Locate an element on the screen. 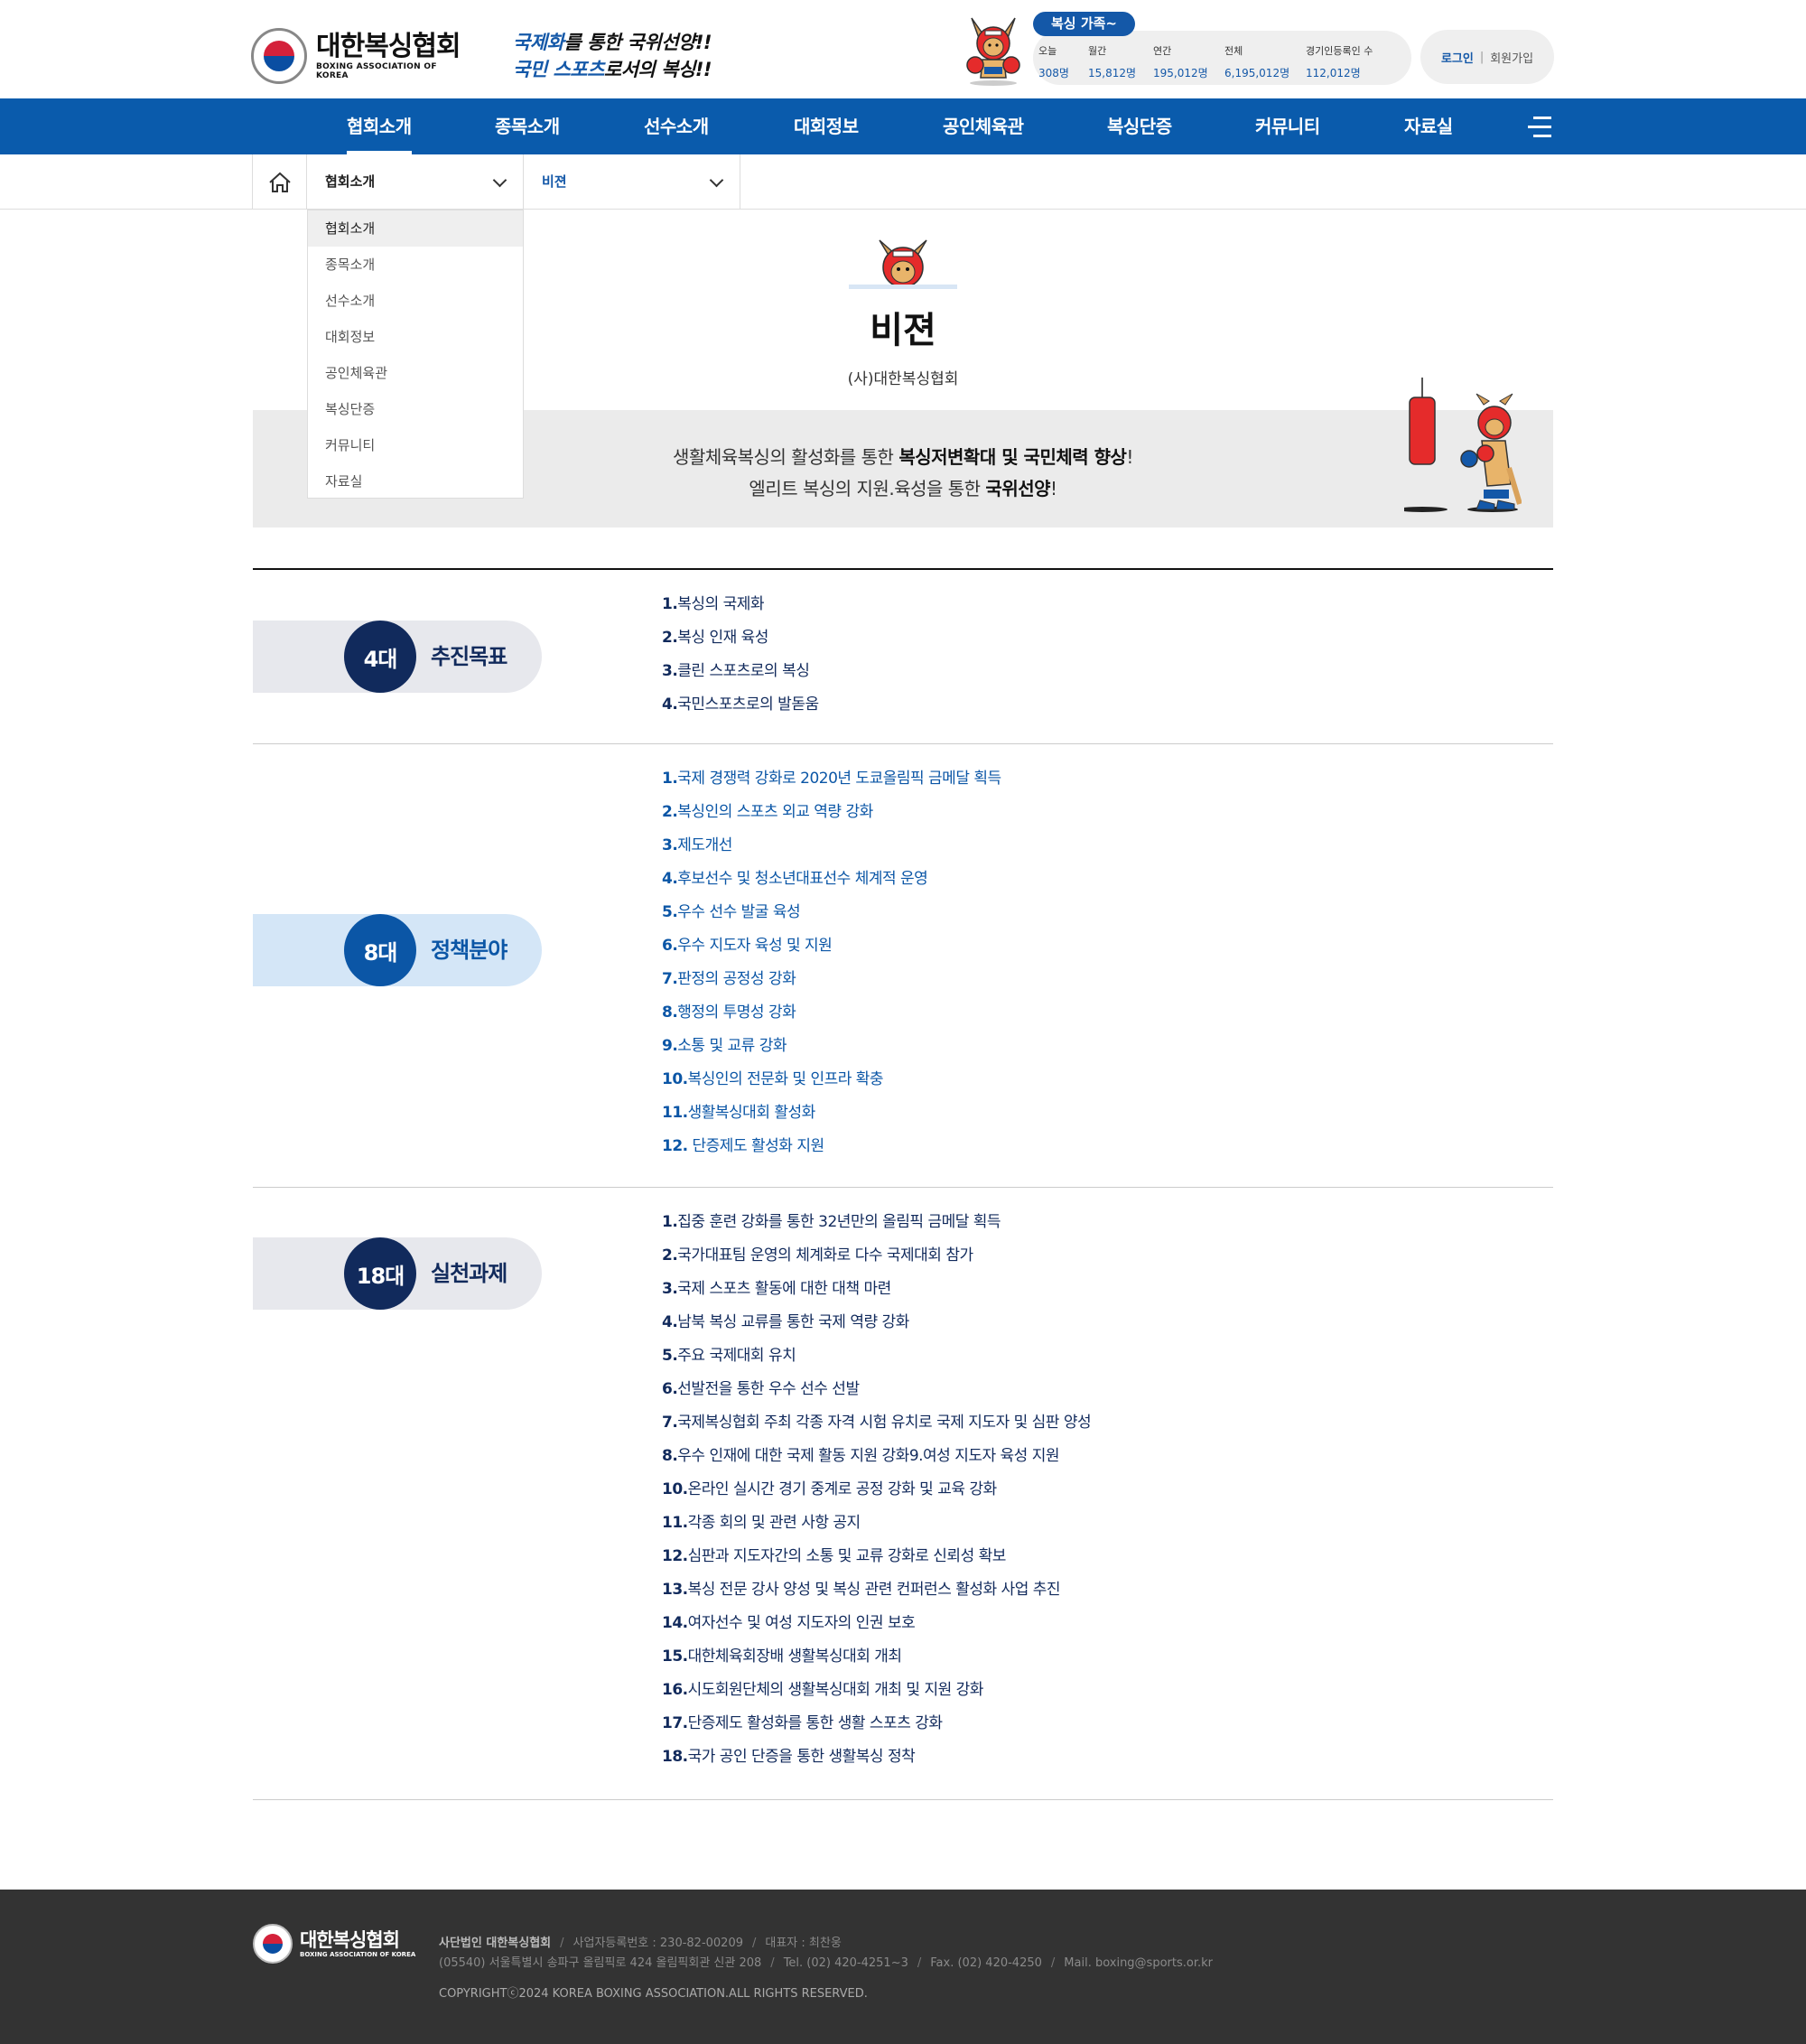 This screenshot has width=1806, height=2044. gnb-item-community: 커뮤니티 is located at coordinates (1287, 126).